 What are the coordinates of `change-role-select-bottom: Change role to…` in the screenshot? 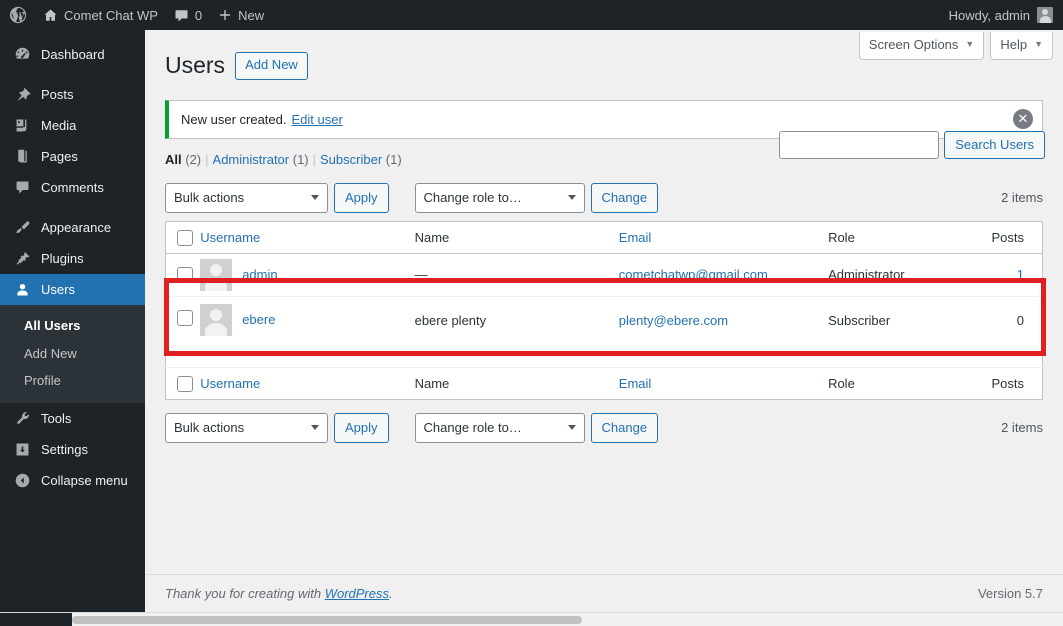 It's located at (499, 427).